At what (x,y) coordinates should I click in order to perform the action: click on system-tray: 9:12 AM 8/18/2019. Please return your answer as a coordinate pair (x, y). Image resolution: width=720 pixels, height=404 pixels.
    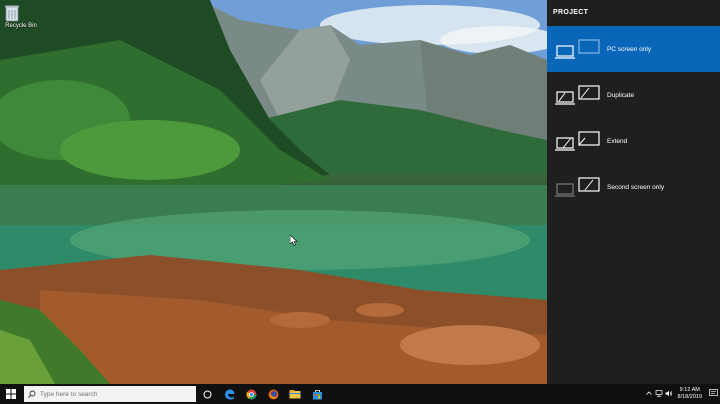
    Looking at the image, I should click on (682, 394).